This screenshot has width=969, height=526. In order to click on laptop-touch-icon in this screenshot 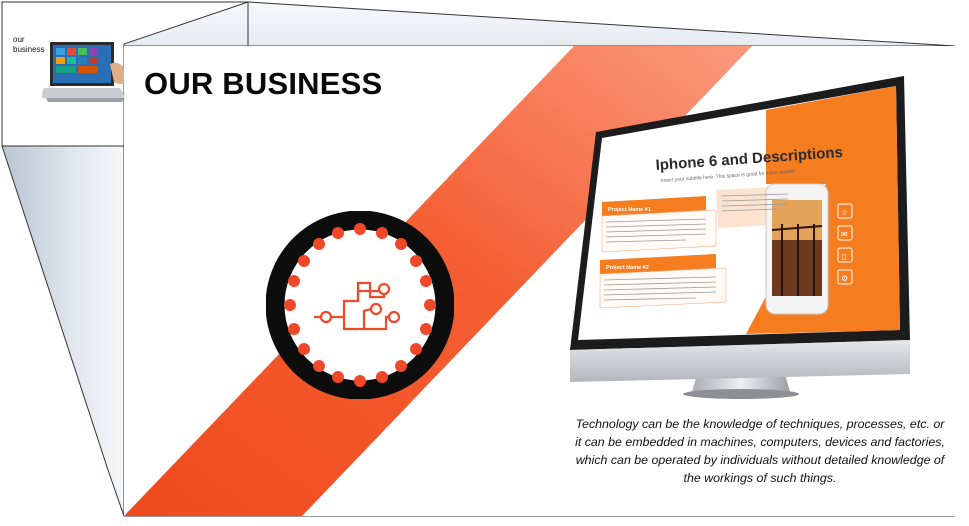, I will do `click(84, 72)`.